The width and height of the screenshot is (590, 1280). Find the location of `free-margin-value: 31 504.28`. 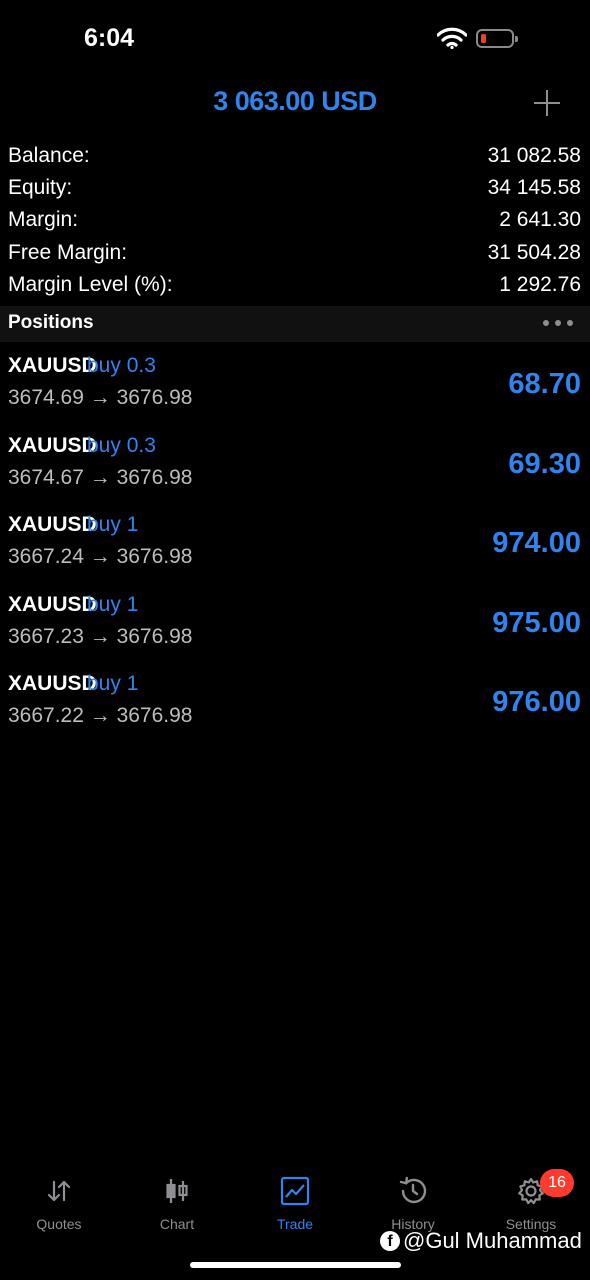

free-margin-value: 31 504.28 is located at coordinates (534, 252).